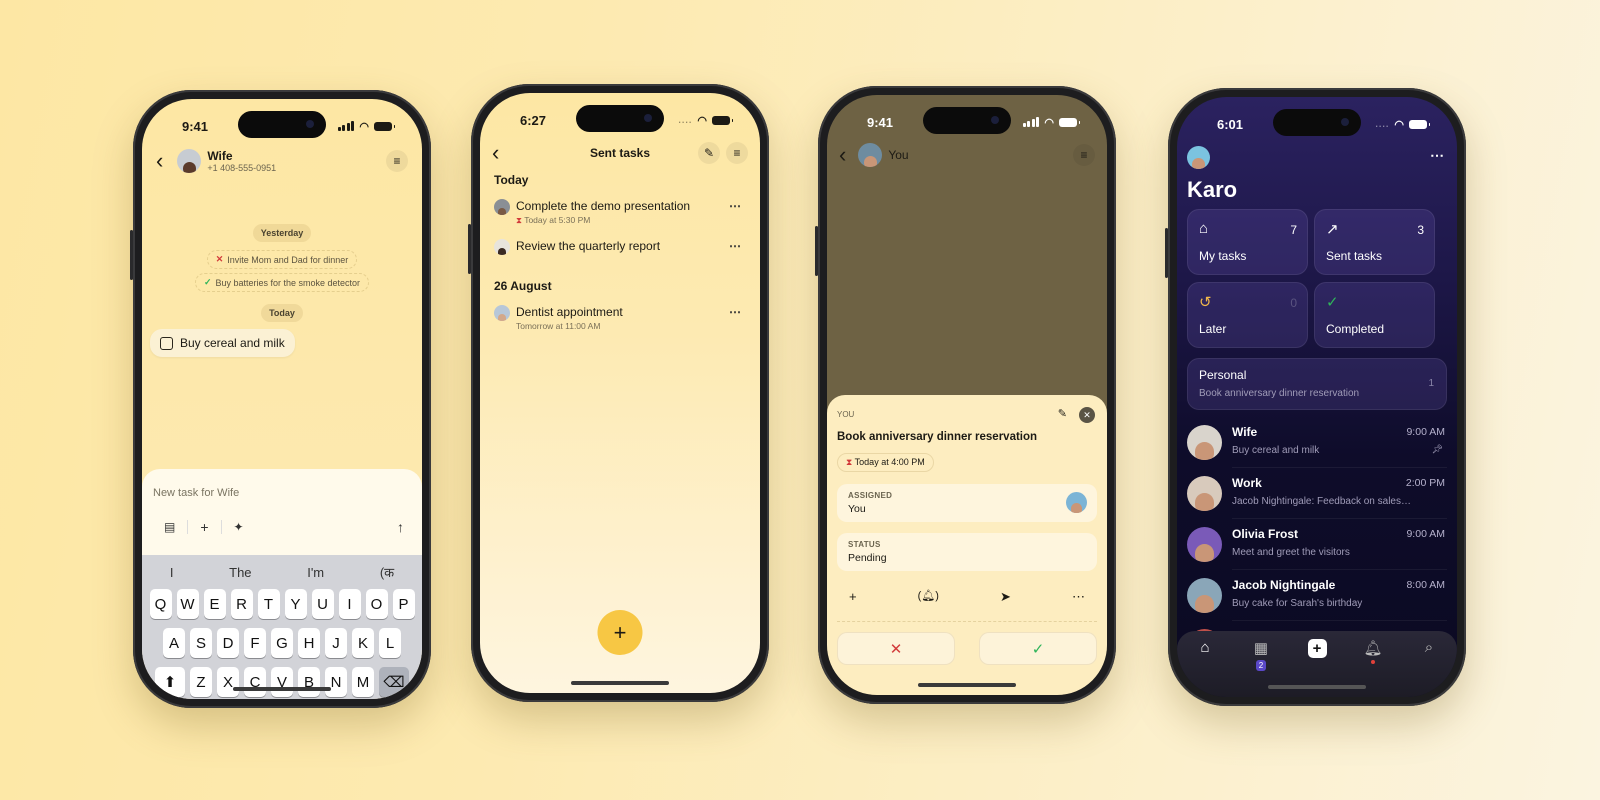  Describe the element at coordinates (1247, 242) in the screenshot. I see `tile-my-tasks: ⌂ 7 My tasks` at that location.